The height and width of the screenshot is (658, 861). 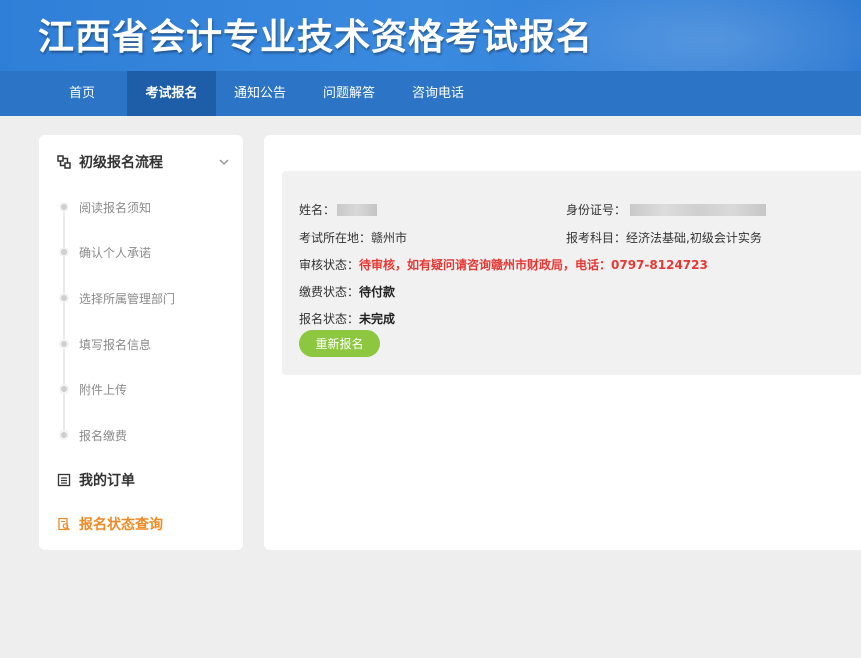 What do you see at coordinates (329, 319) in the screenshot?
I see `signup-label: 报名状态：` at bounding box center [329, 319].